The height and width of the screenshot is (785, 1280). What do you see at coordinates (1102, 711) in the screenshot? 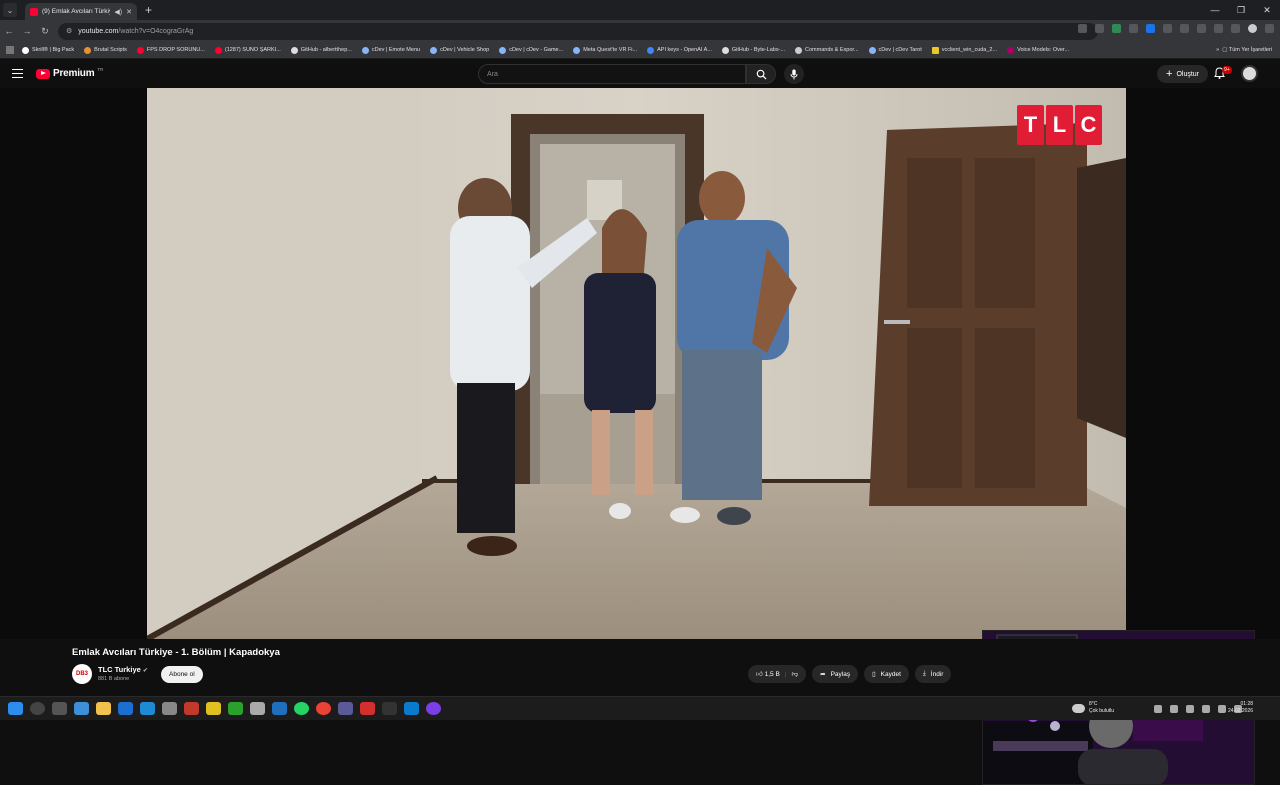
I see `weather-text: Çok bulutlu` at bounding box center [1102, 711].